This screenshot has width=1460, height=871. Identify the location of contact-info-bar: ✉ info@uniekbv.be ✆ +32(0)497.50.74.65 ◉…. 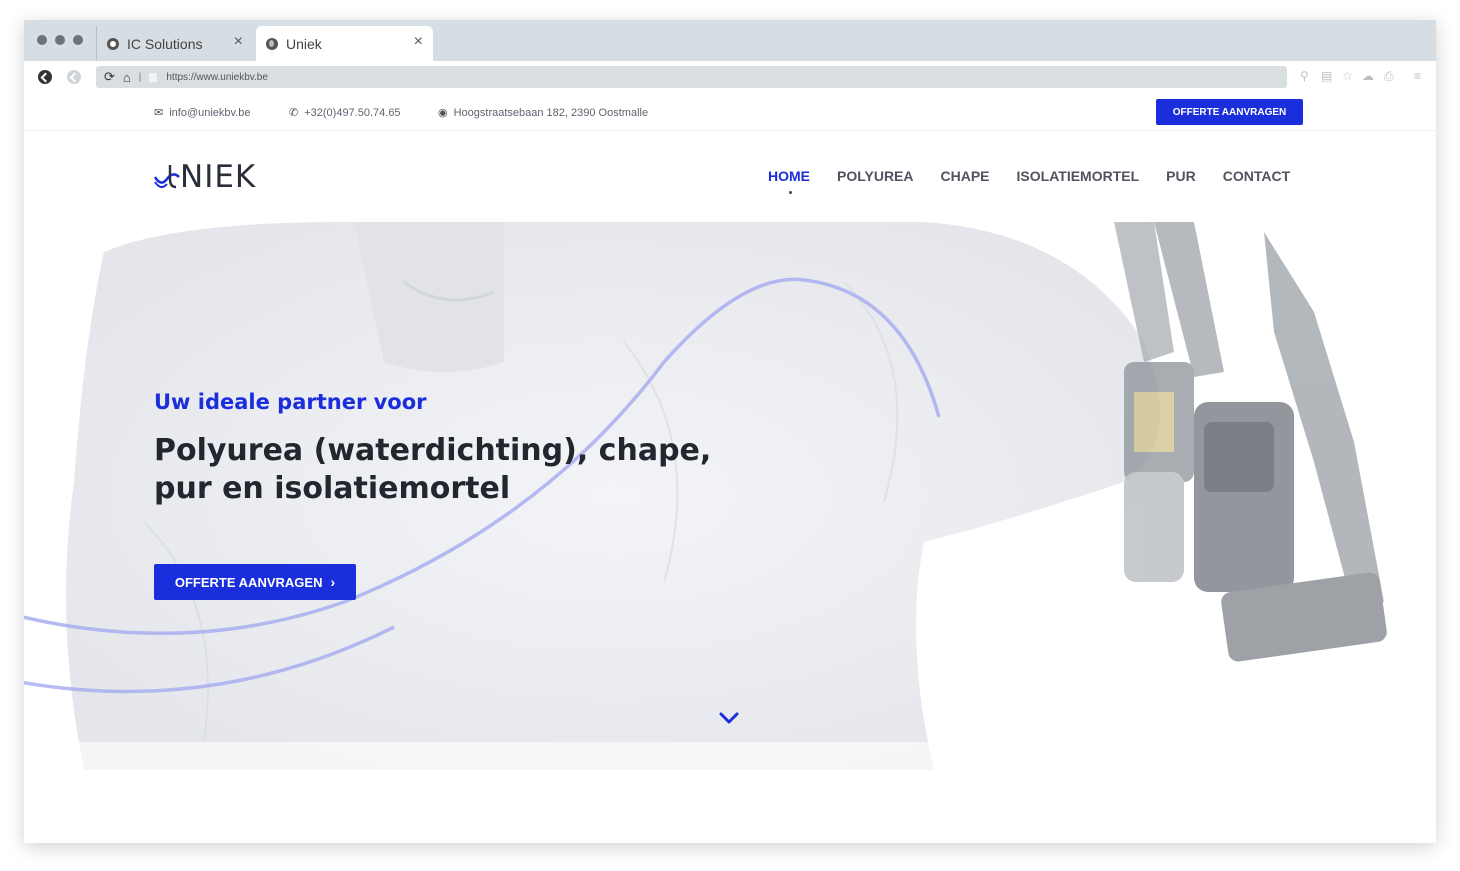
(730, 112).